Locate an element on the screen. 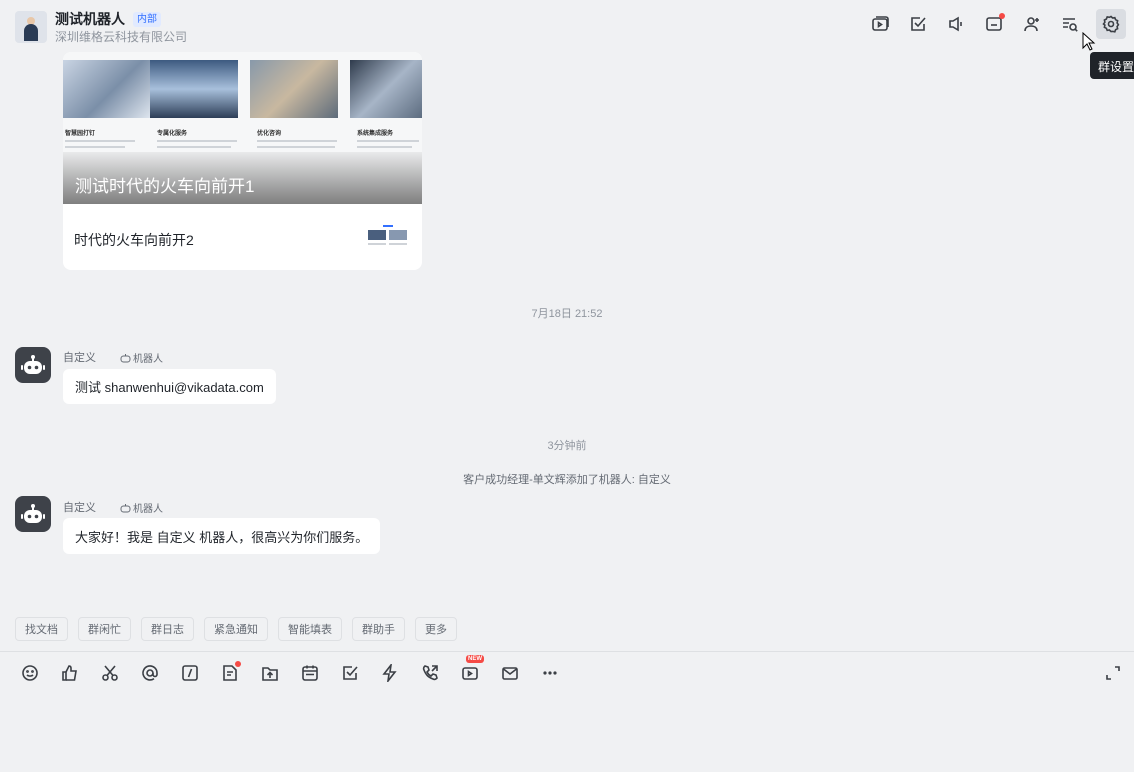  quick-actions: 找文档 群闲忙 群日志 紧急通知 智能填表 群助手 更多 is located at coordinates (236, 629).